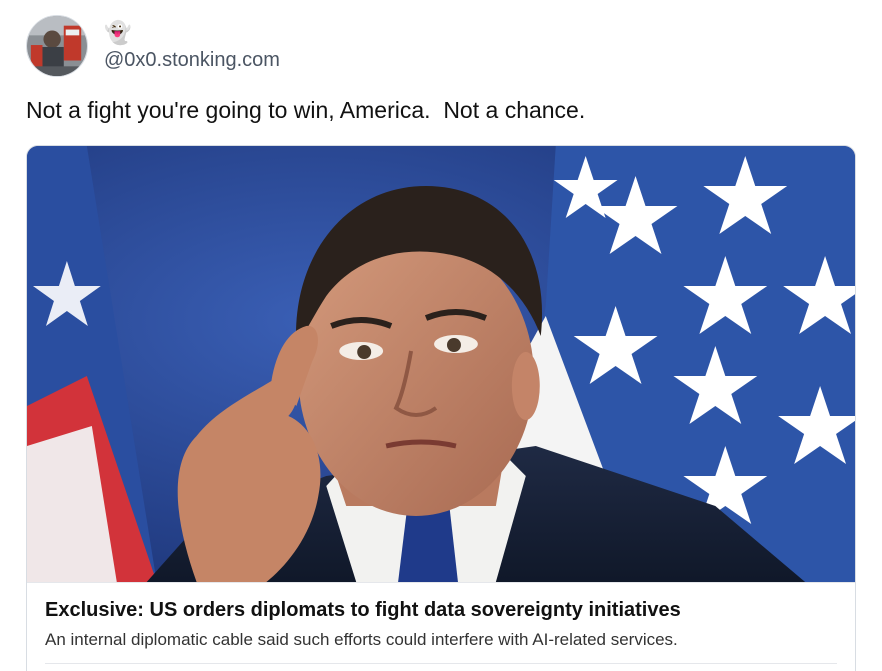  I want to click on author-identity: 👻 @0x0.stonking.com, so click(192, 46).